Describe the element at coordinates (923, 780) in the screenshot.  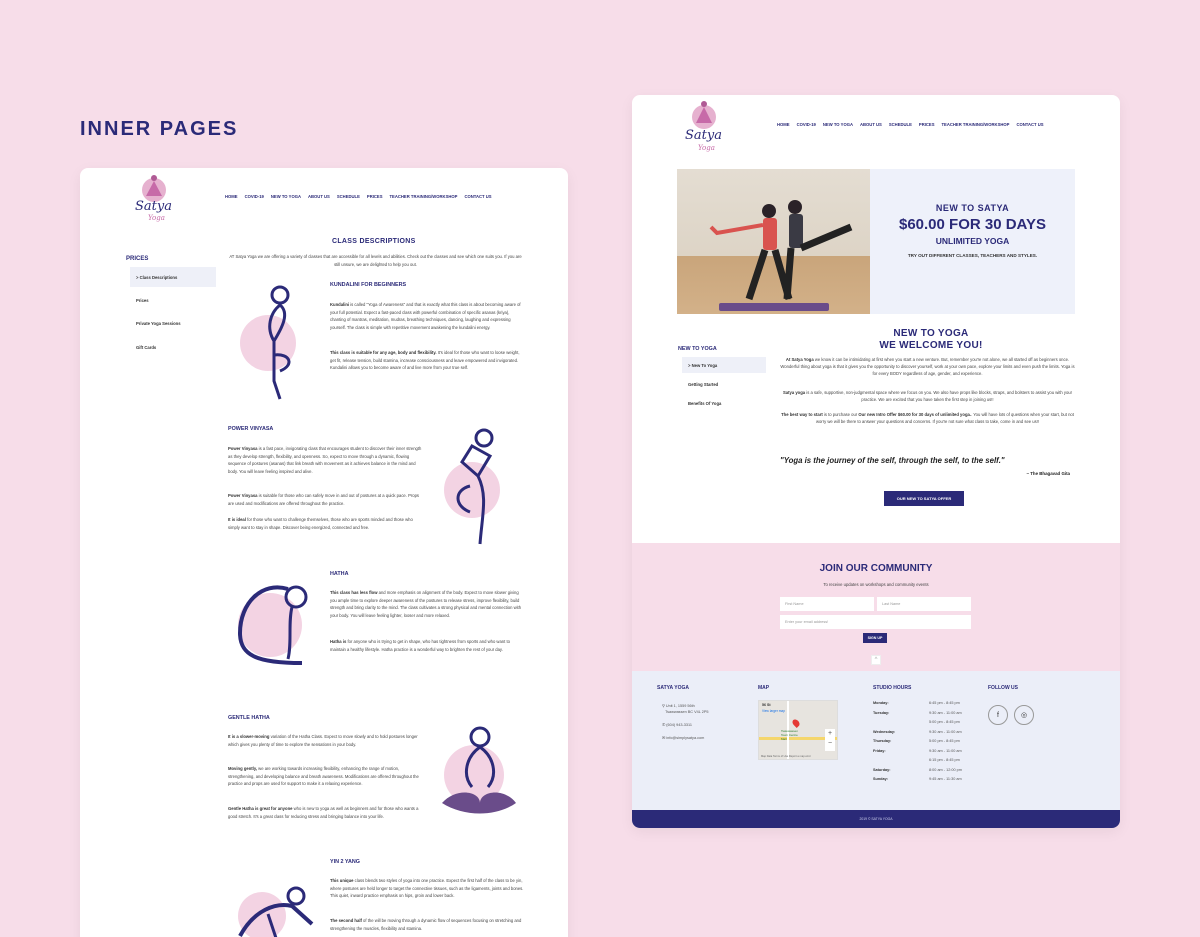
I see `hours-row: Sunday: 9:45 am - 11:30 am` at that location.